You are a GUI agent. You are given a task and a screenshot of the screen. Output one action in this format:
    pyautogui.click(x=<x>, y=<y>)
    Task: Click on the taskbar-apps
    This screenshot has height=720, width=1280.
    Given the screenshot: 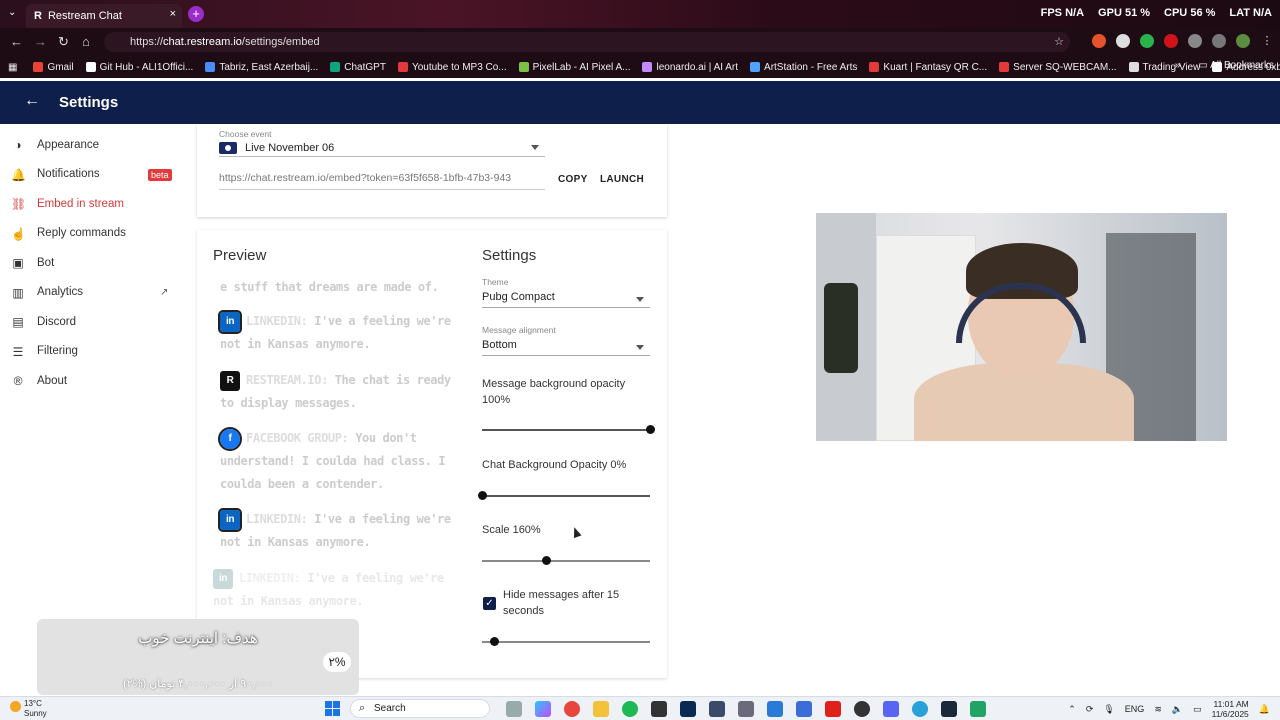 What is the action you would take?
    pyautogui.click(x=746, y=709)
    